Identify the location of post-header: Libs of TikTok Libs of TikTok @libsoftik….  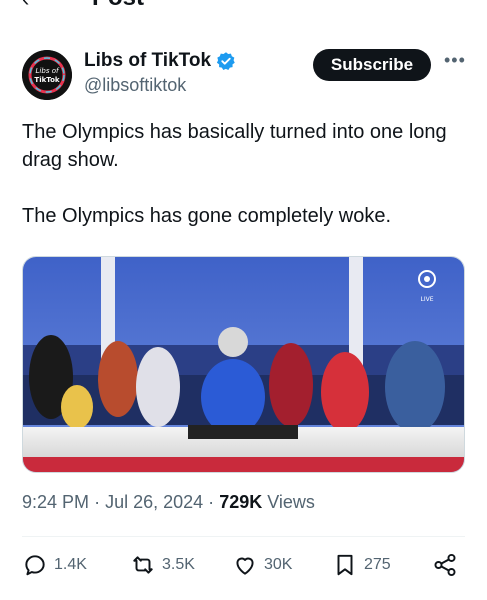
(244, 74).